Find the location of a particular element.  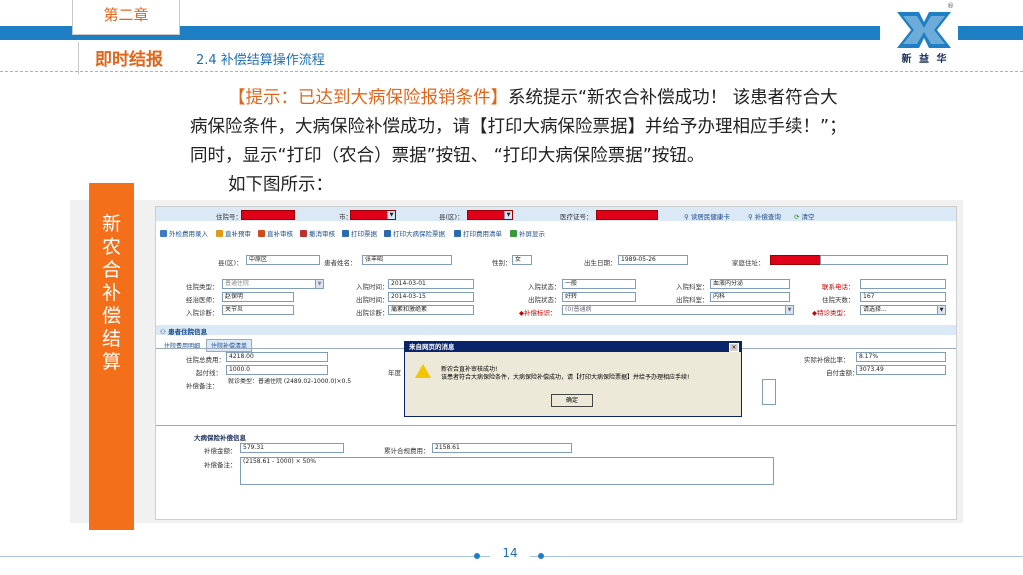

toolbar-button-label: 撤消审核 is located at coordinates (322, 234).